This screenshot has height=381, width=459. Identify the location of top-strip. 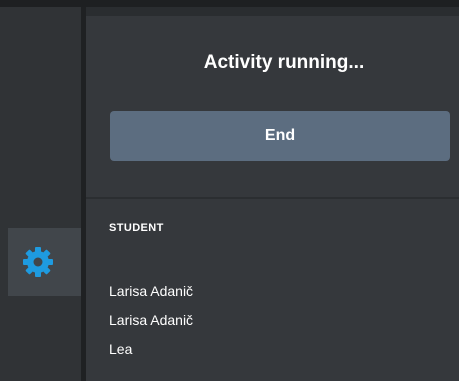
(229, 3).